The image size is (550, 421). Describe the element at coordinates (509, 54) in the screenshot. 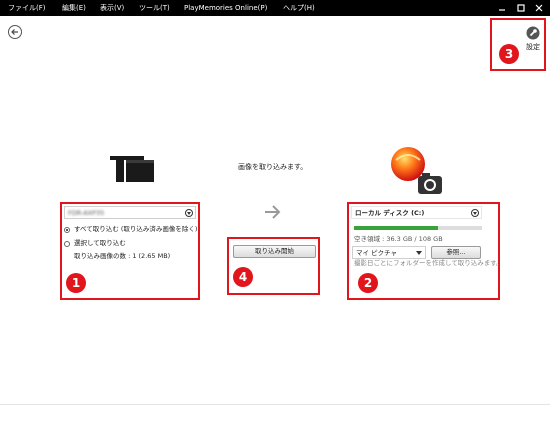

I see `callout-badge-3: 3` at that location.